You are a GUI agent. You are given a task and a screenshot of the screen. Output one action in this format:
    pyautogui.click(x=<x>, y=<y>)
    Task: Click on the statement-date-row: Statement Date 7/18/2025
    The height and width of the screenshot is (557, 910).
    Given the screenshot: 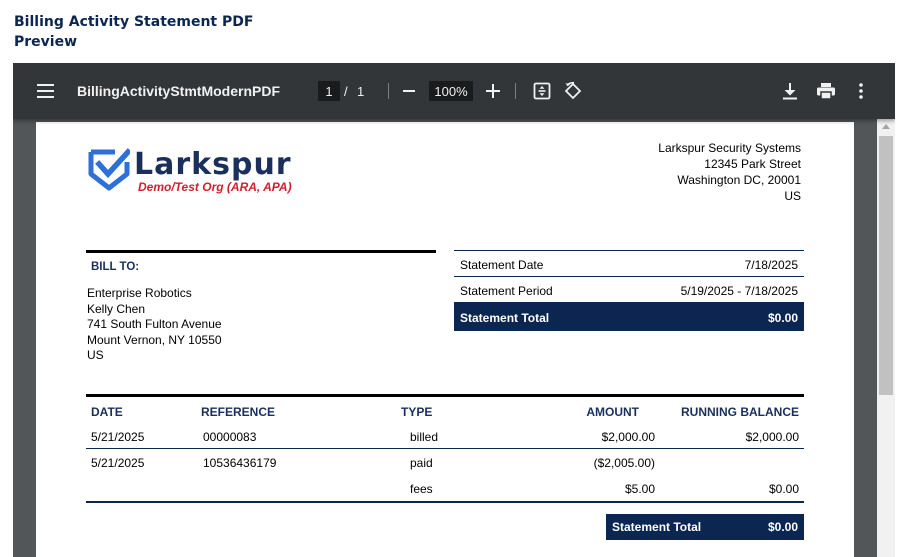 What is the action you would take?
    pyautogui.click(x=629, y=264)
    